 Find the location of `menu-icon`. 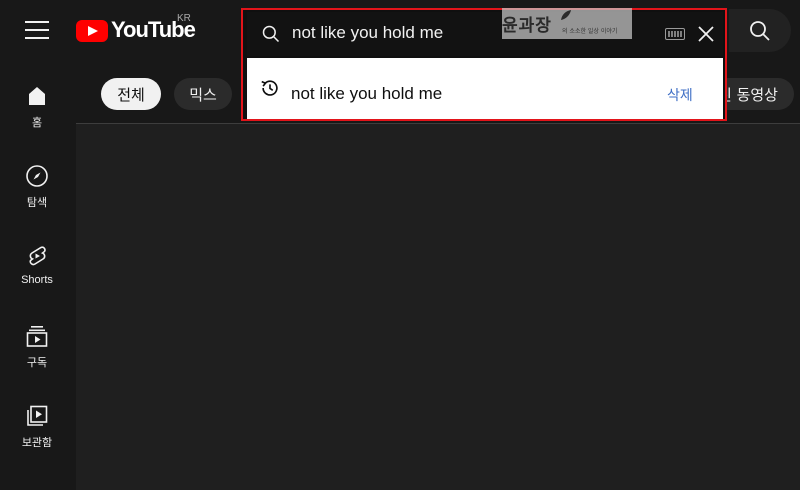

menu-icon is located at coordinates (37, 30).